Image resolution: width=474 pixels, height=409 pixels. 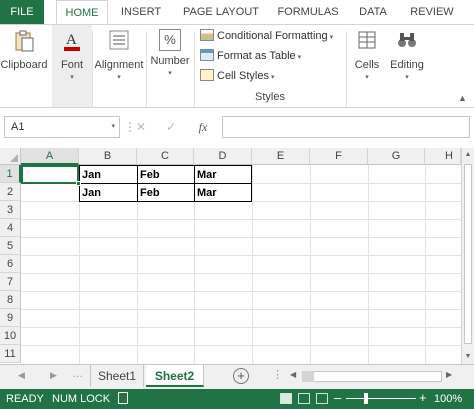 What do you see at coordinates (237, 399) in the screenshot?
I see `status-bar: READY NUM LOCK – + 100%` at bounding box center [237, 399].